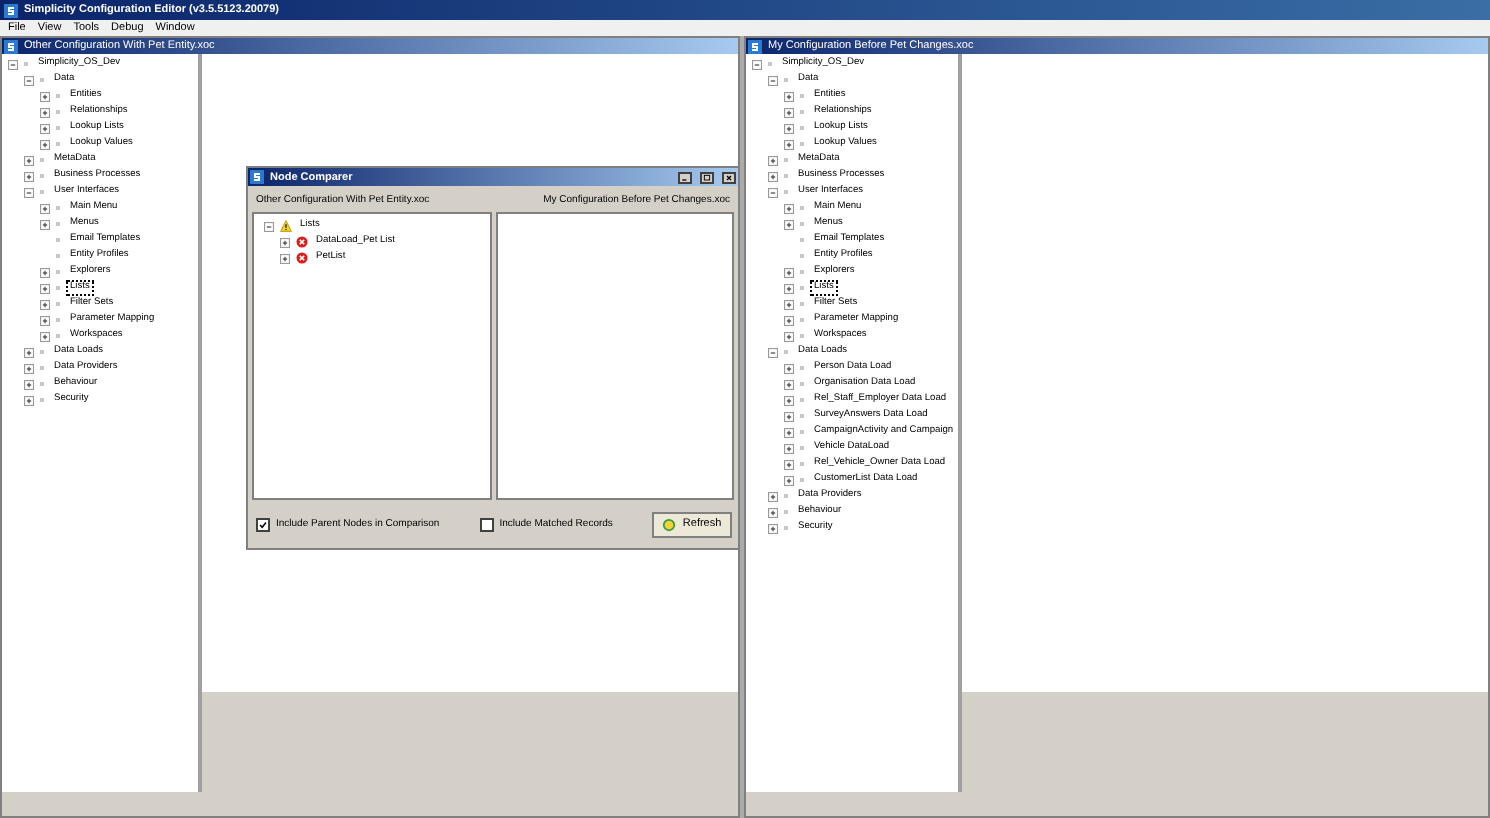 The height and width of the screenshot is (818, 1490). Describe the element at coordinates (669, 524) in the screenshot. I see `refresh-icon` at that location.